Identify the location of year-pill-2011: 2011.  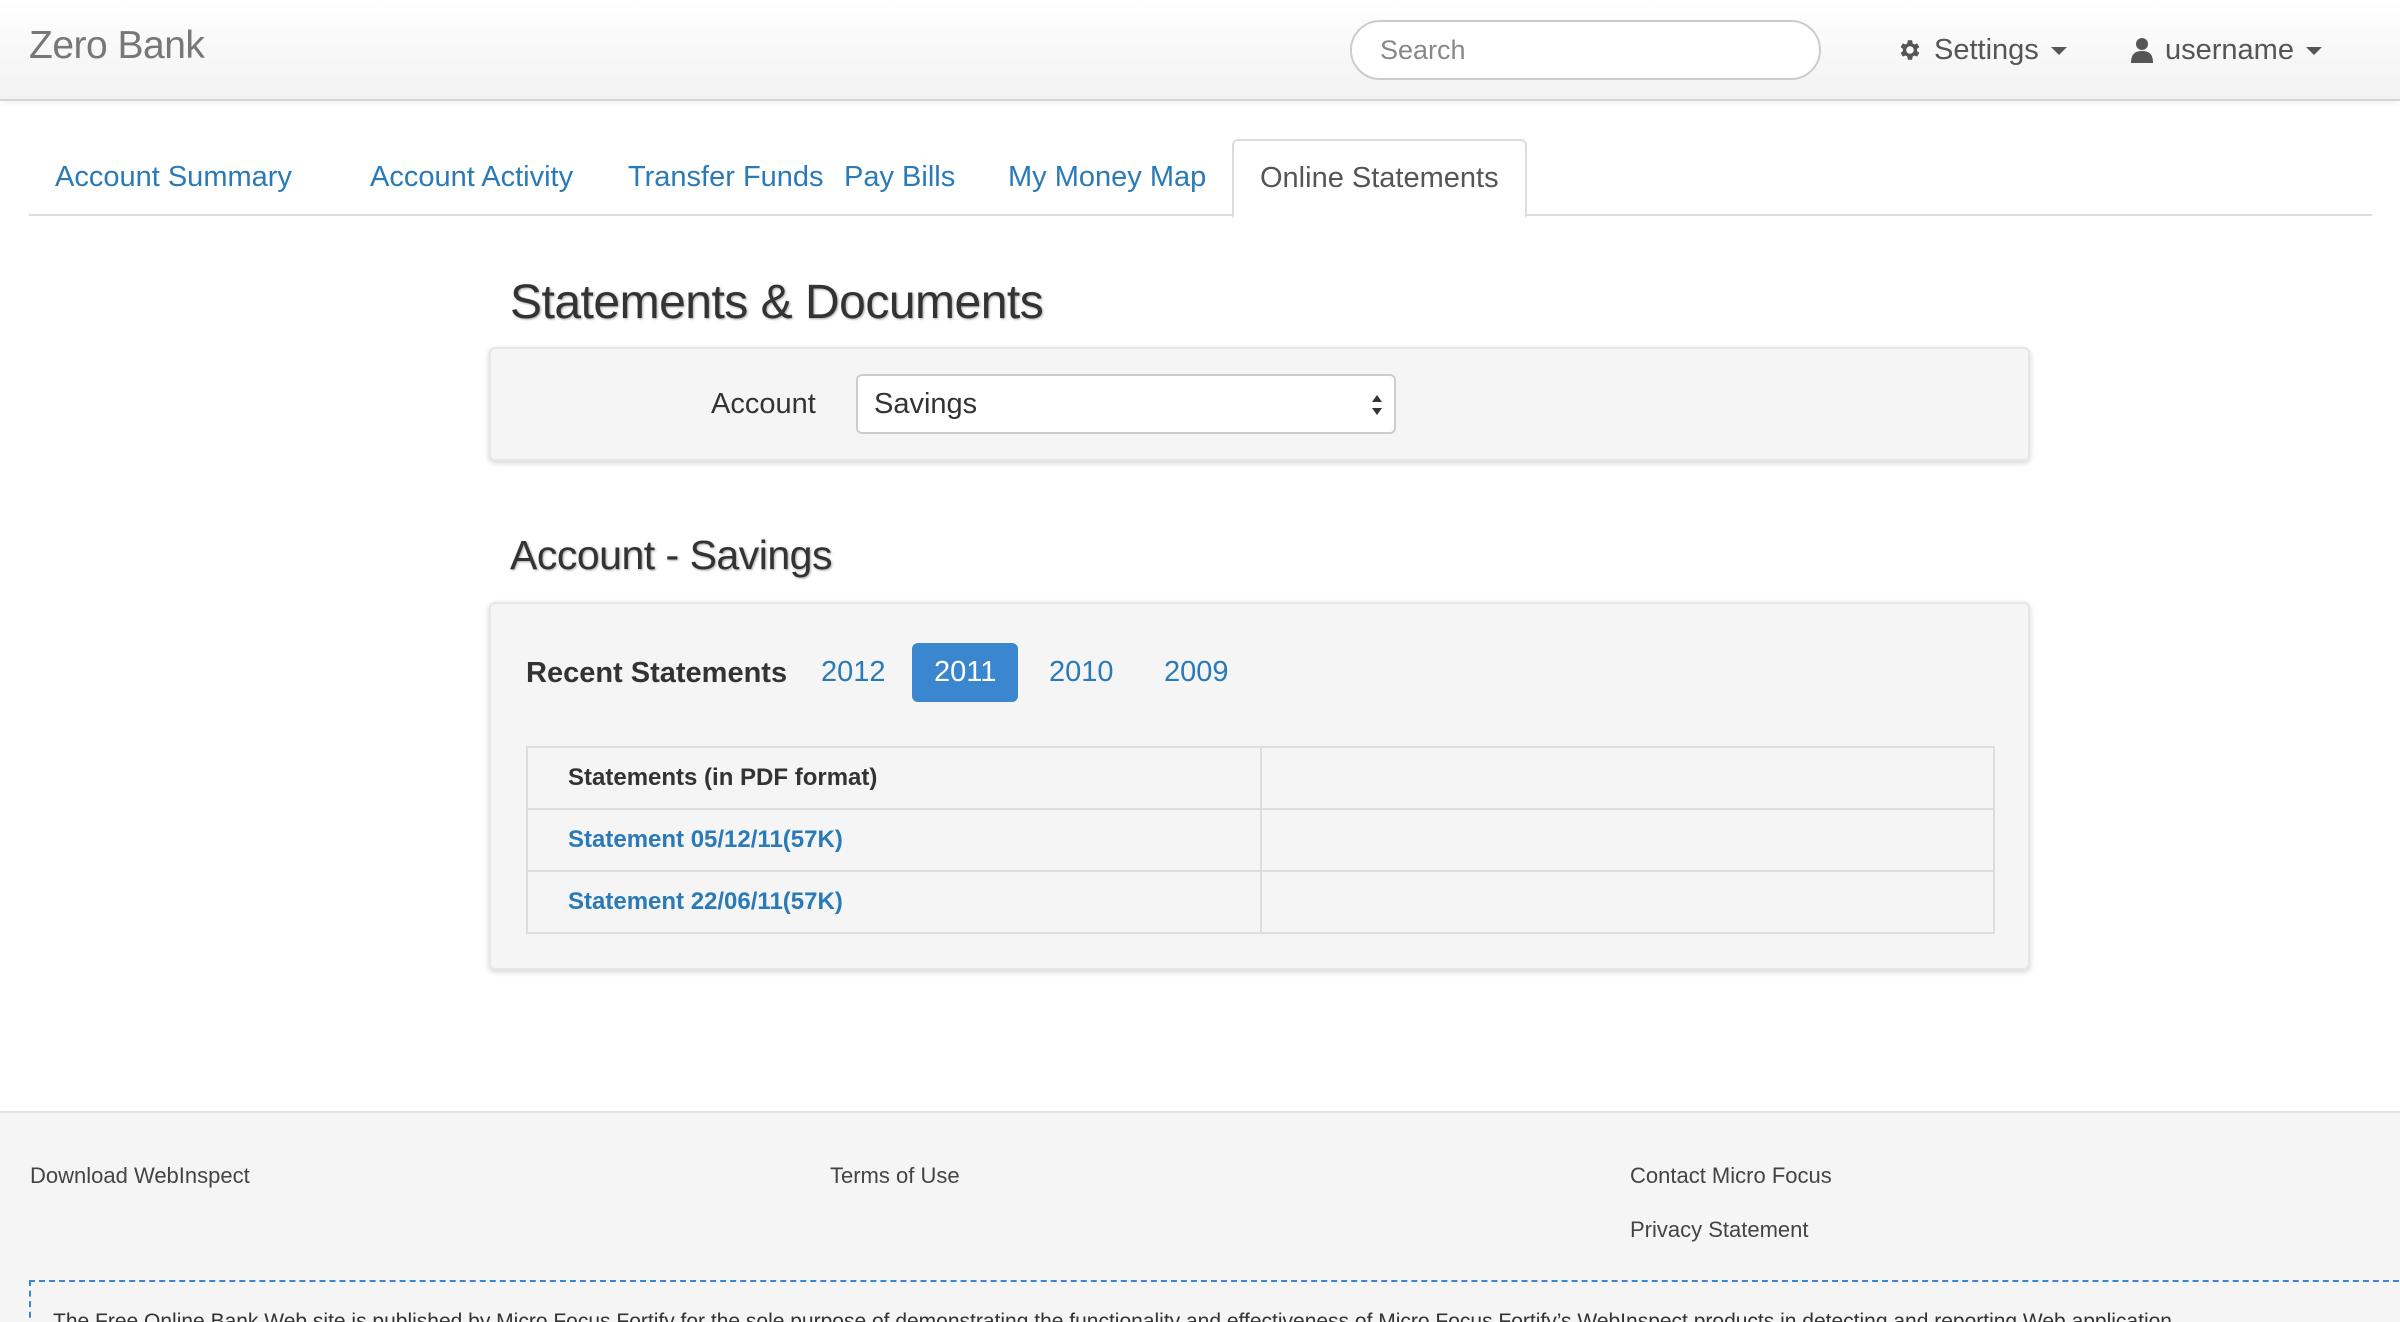
(965, 672).